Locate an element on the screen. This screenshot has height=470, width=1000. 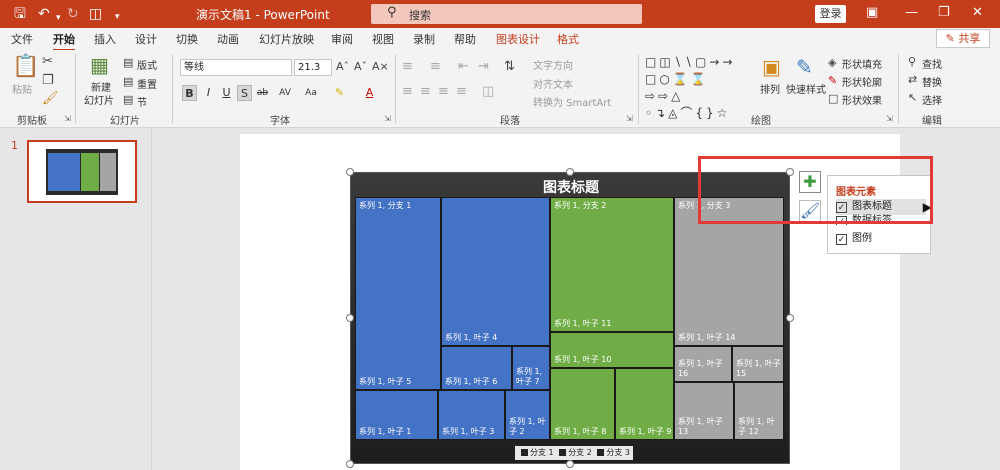
increase-font-icon: Aˆ is located at coordinates (342, 67).